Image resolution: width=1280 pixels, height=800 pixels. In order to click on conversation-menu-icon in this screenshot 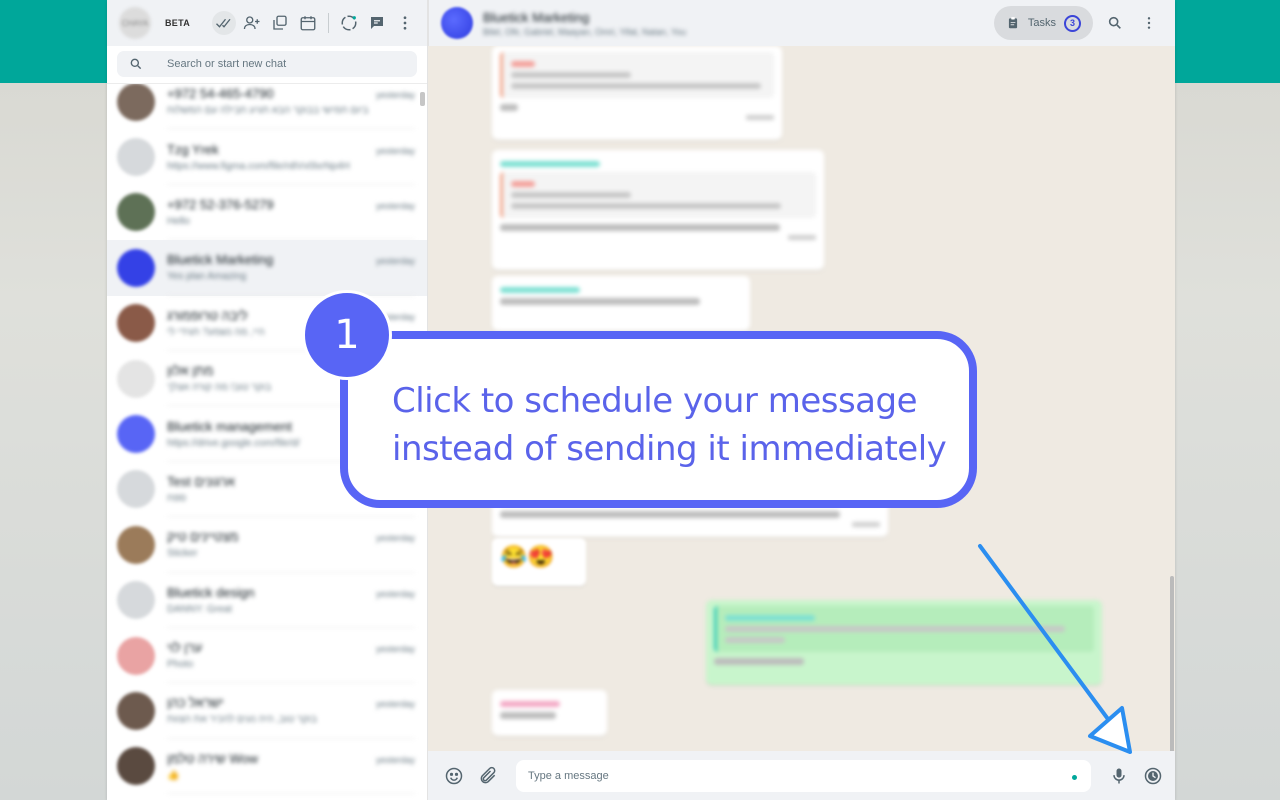, I will do `click(1149, 23)`.